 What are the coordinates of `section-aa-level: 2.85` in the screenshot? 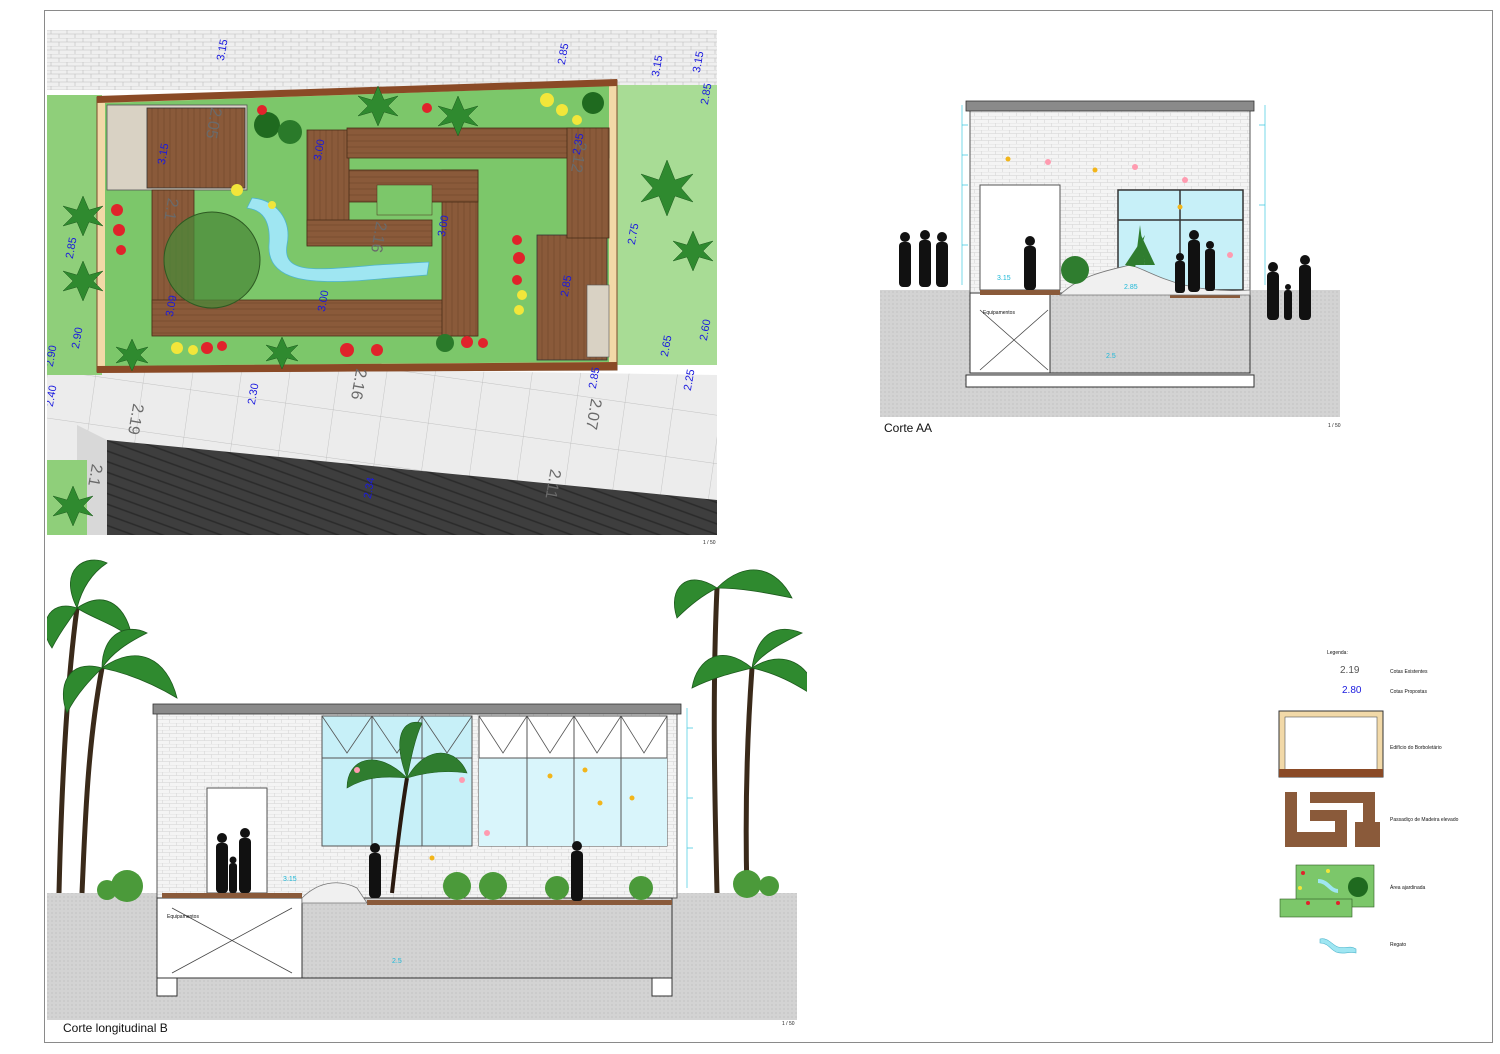 It's located at (1131, 287).